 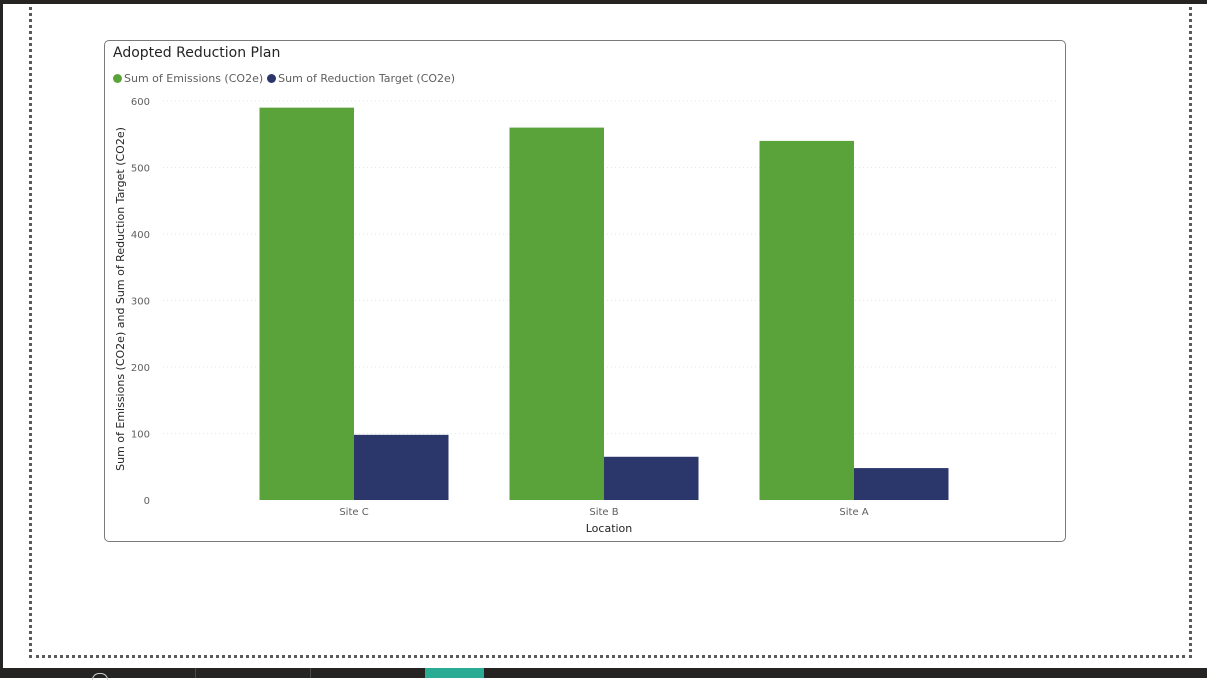 I want to click on y-tick-label: 200, so click(x=140, y=368).